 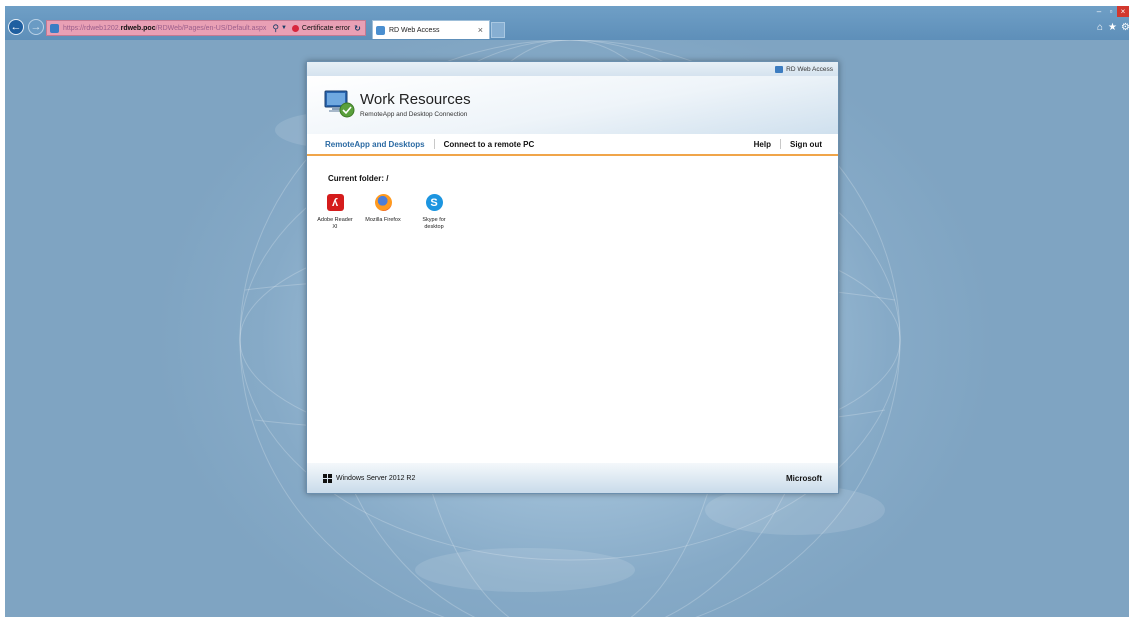 I want to click on tab-connect-remote-pc: Connect to a remote PC, so click(x=489, y=144).